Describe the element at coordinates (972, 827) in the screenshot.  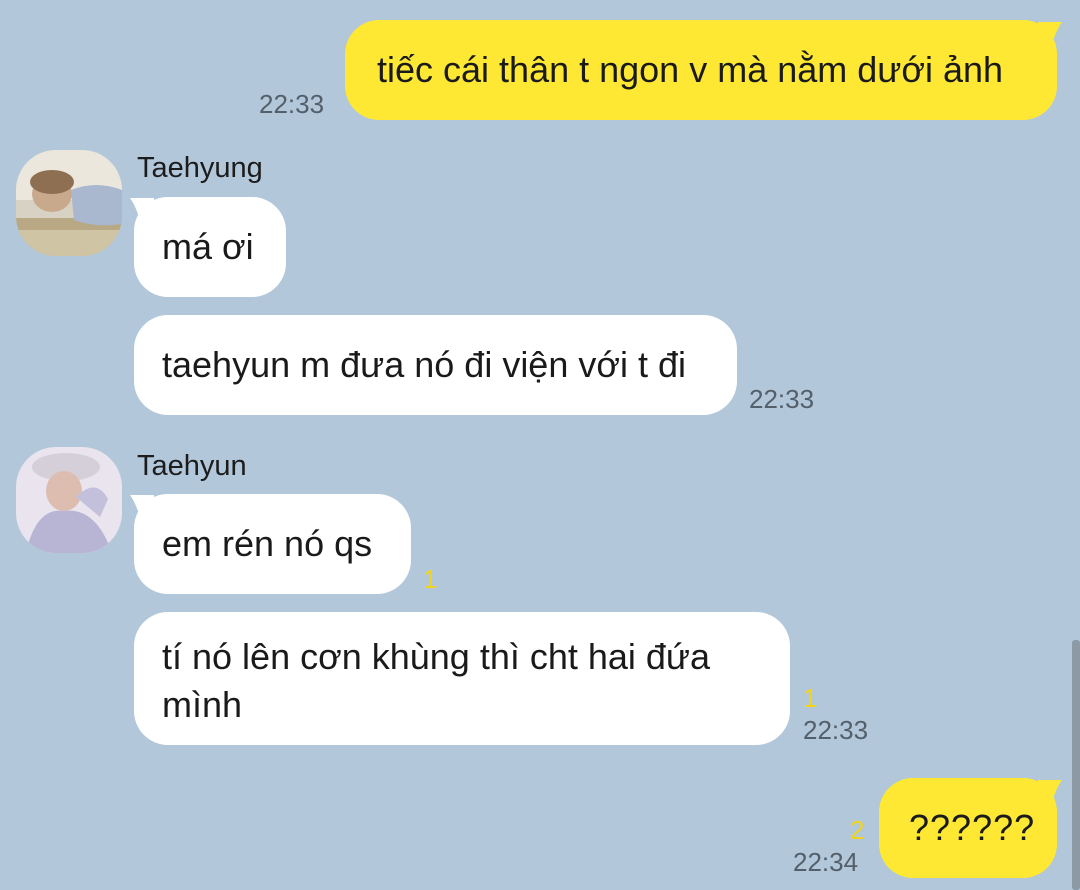
I see `message-text: ??????` at that location.